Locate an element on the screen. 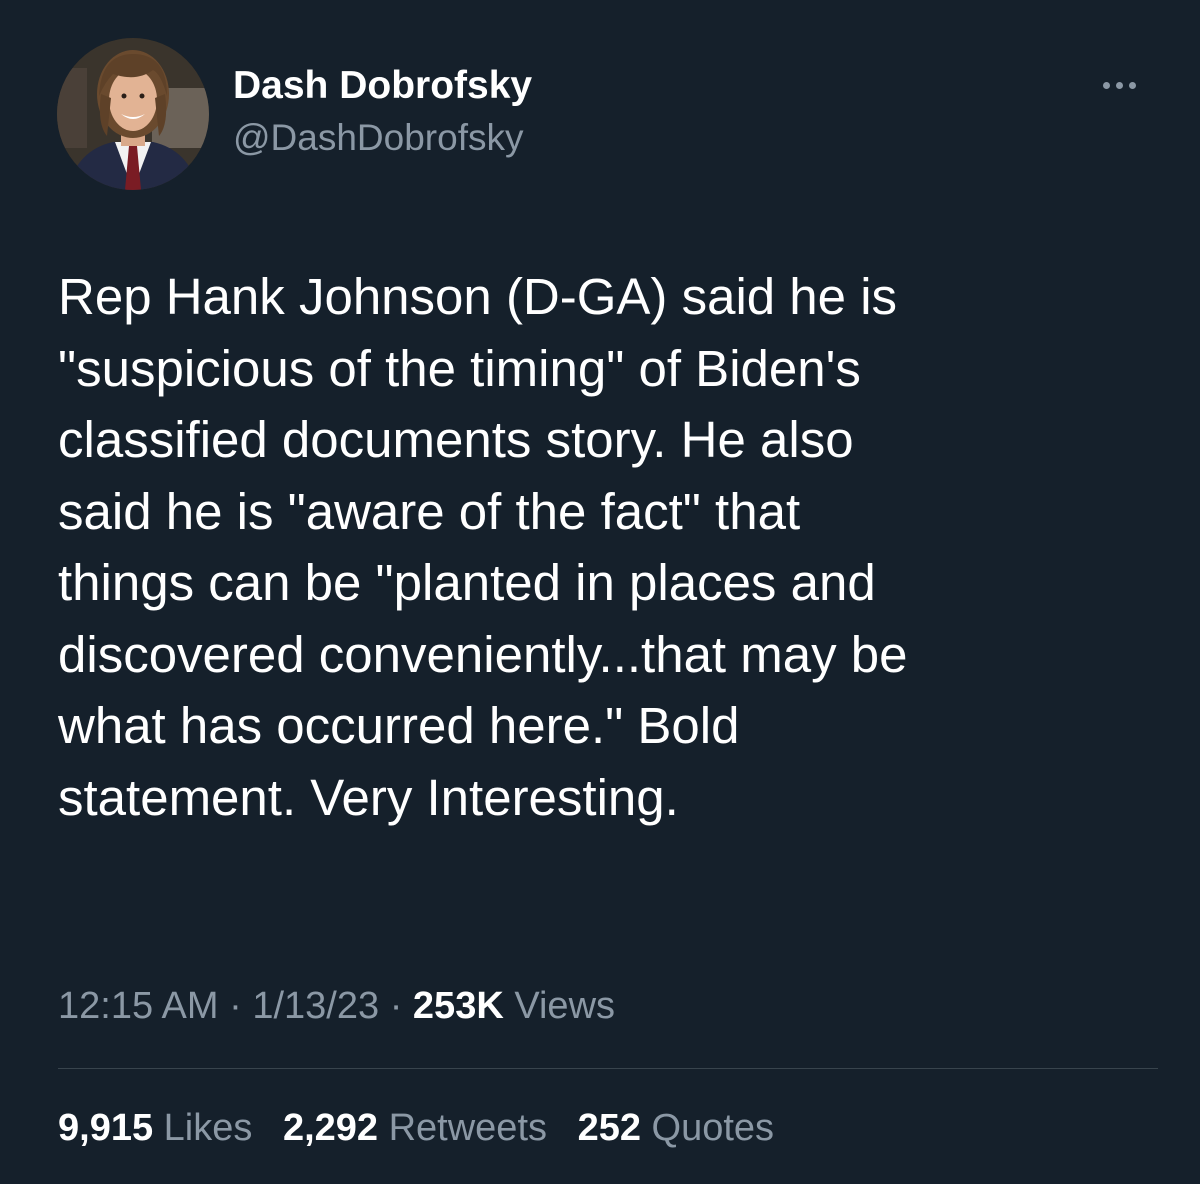  tweet-text-line: Rep Hank Johnson (D-GA) said he is is located at coordinates (478, 296).